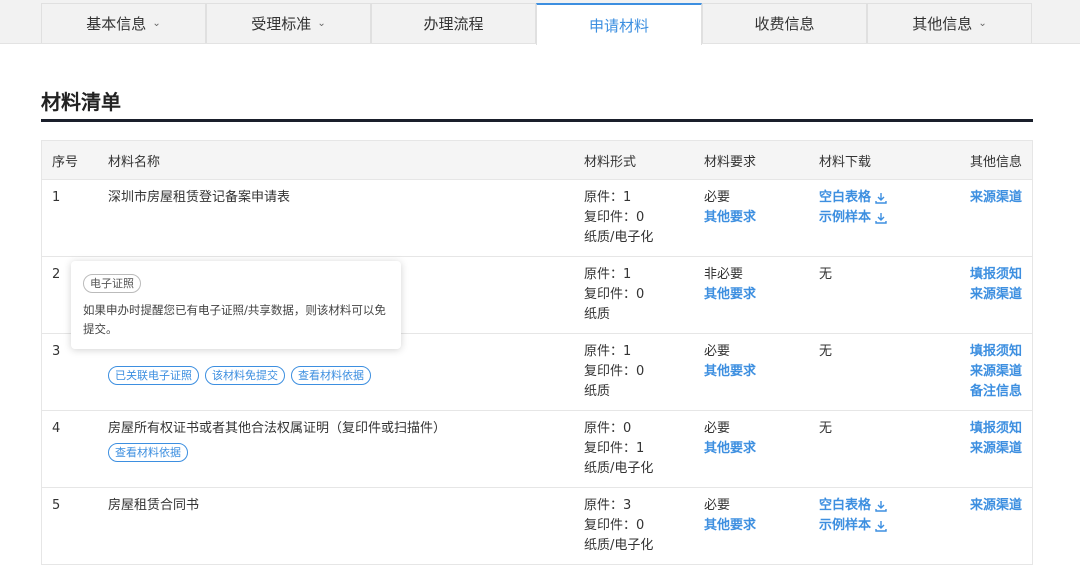 The width and height of the screenshot is (1080, 565). I want to click on tab-application-materials: 申请材料, so click(619, 24).